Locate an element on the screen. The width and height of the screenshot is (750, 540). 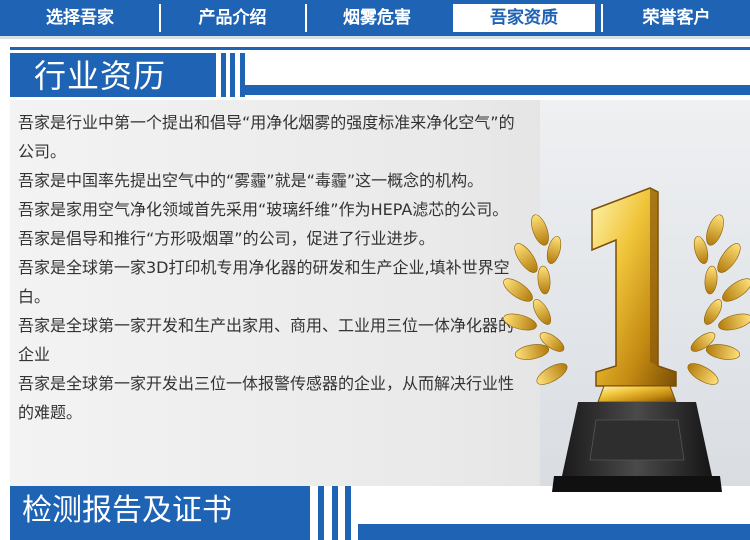
top-nav: 选择吾家 产品介绍 烟雾危害 吾家资质 荣誉客户 is located at coordinates (375, 18).